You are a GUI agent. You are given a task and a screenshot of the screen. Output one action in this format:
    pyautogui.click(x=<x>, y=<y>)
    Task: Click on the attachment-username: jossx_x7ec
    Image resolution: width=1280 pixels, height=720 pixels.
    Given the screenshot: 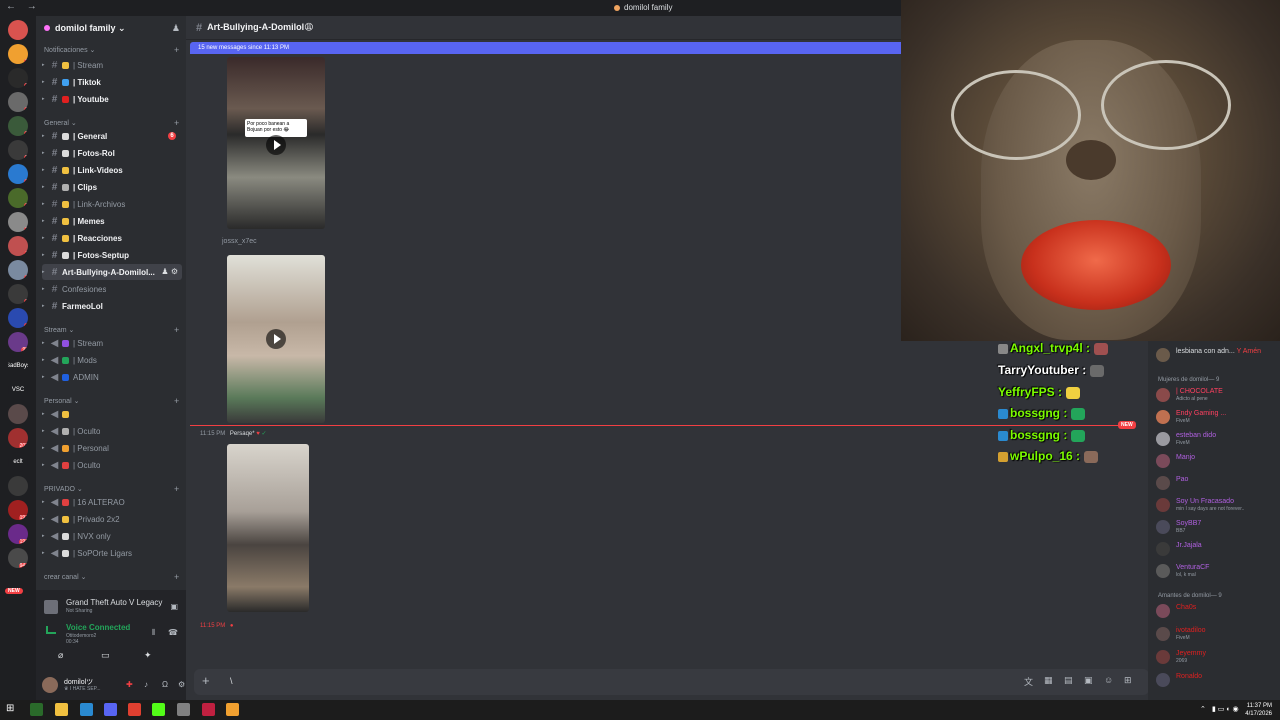 What is the action you would take?
    pyautogui.click(x=239, y=241)
    